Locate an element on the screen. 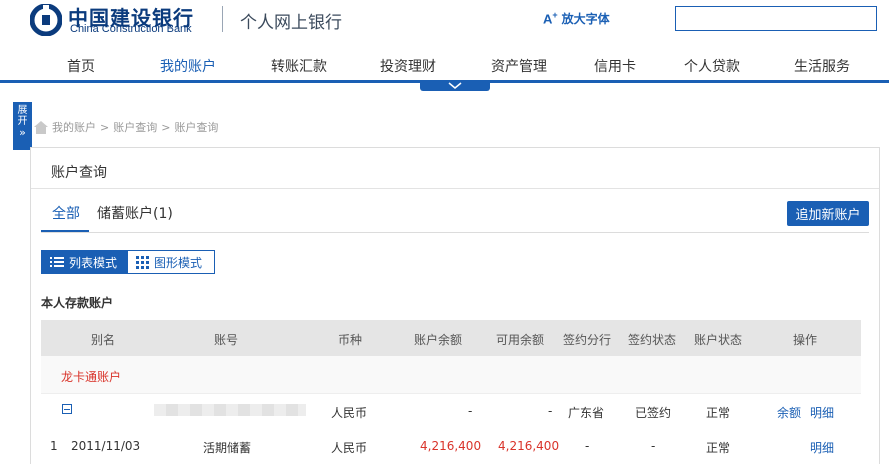 The width and height of the screenshot is (889, 464). nav-item-credit-card: 信用卡 is located at coordinates (615, 66).